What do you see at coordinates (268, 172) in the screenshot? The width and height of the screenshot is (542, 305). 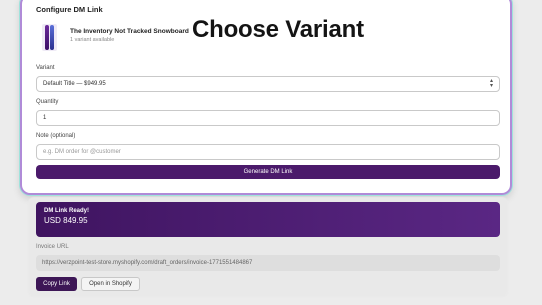 I see `generate-dm-link-button: Generate DM Link` at bounding box center [268, 172].